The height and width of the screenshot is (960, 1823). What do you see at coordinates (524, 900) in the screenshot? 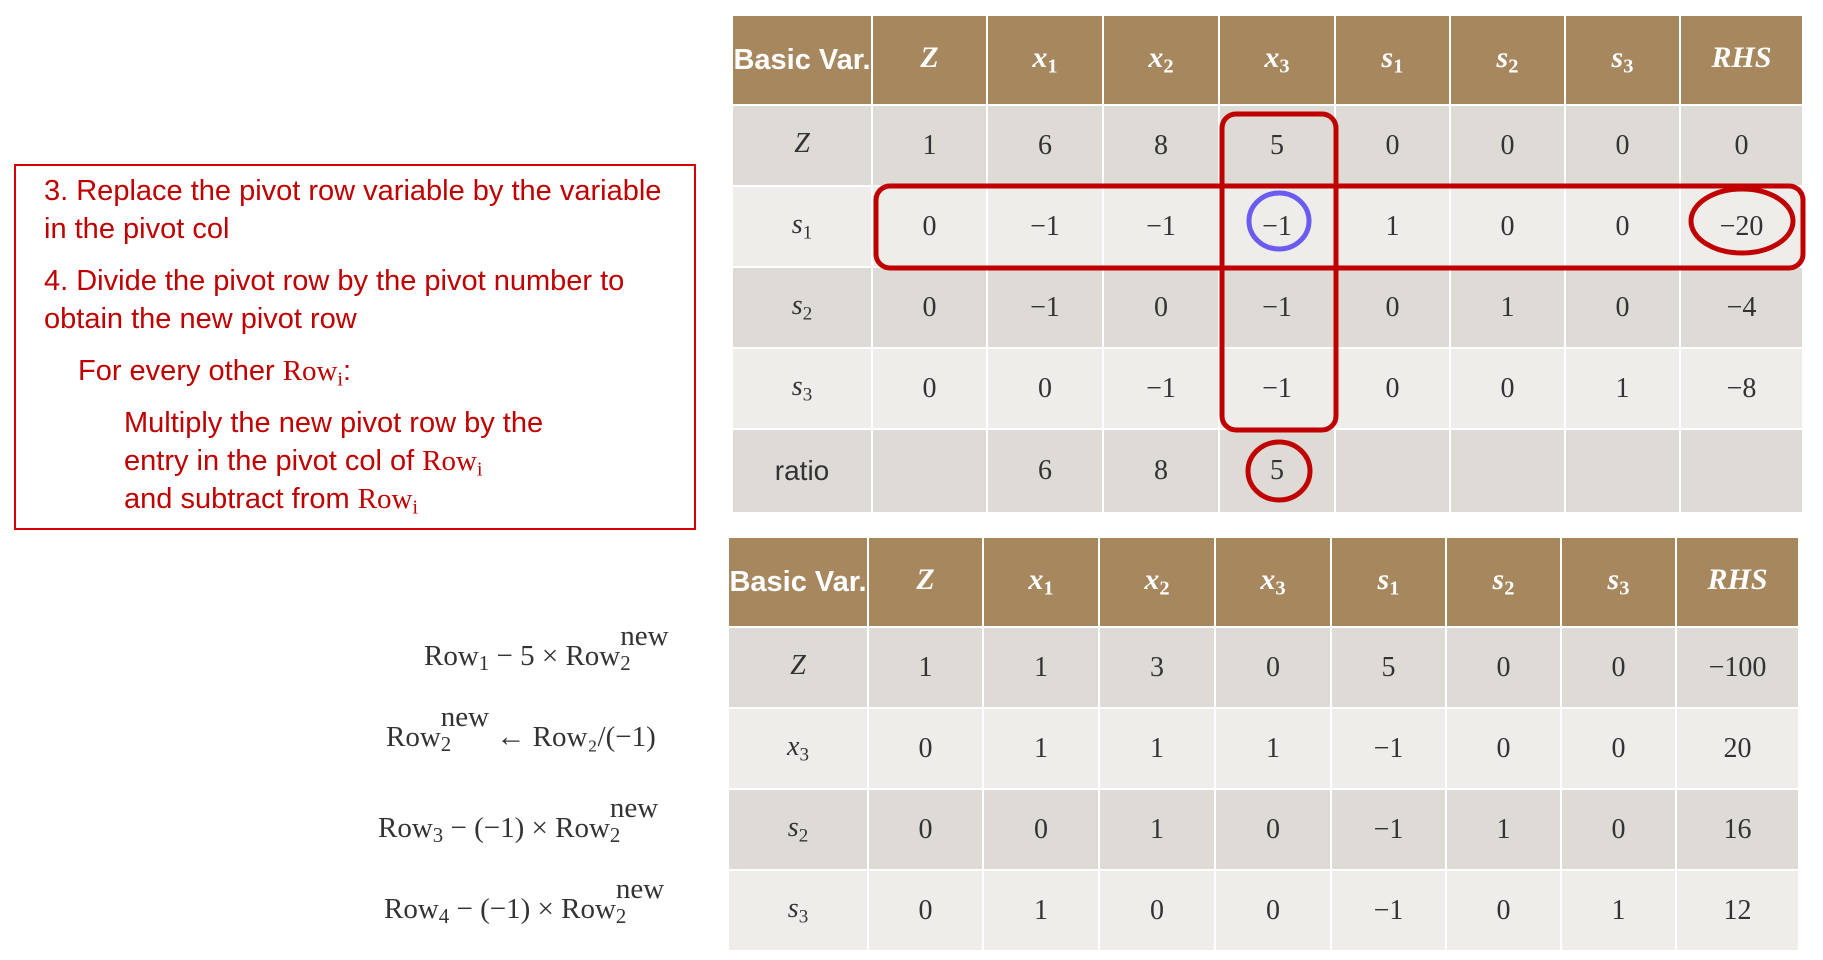
I see `row-operation-4: Row4 − (−1) × Rownew 2` at bounding box center [524, 900].